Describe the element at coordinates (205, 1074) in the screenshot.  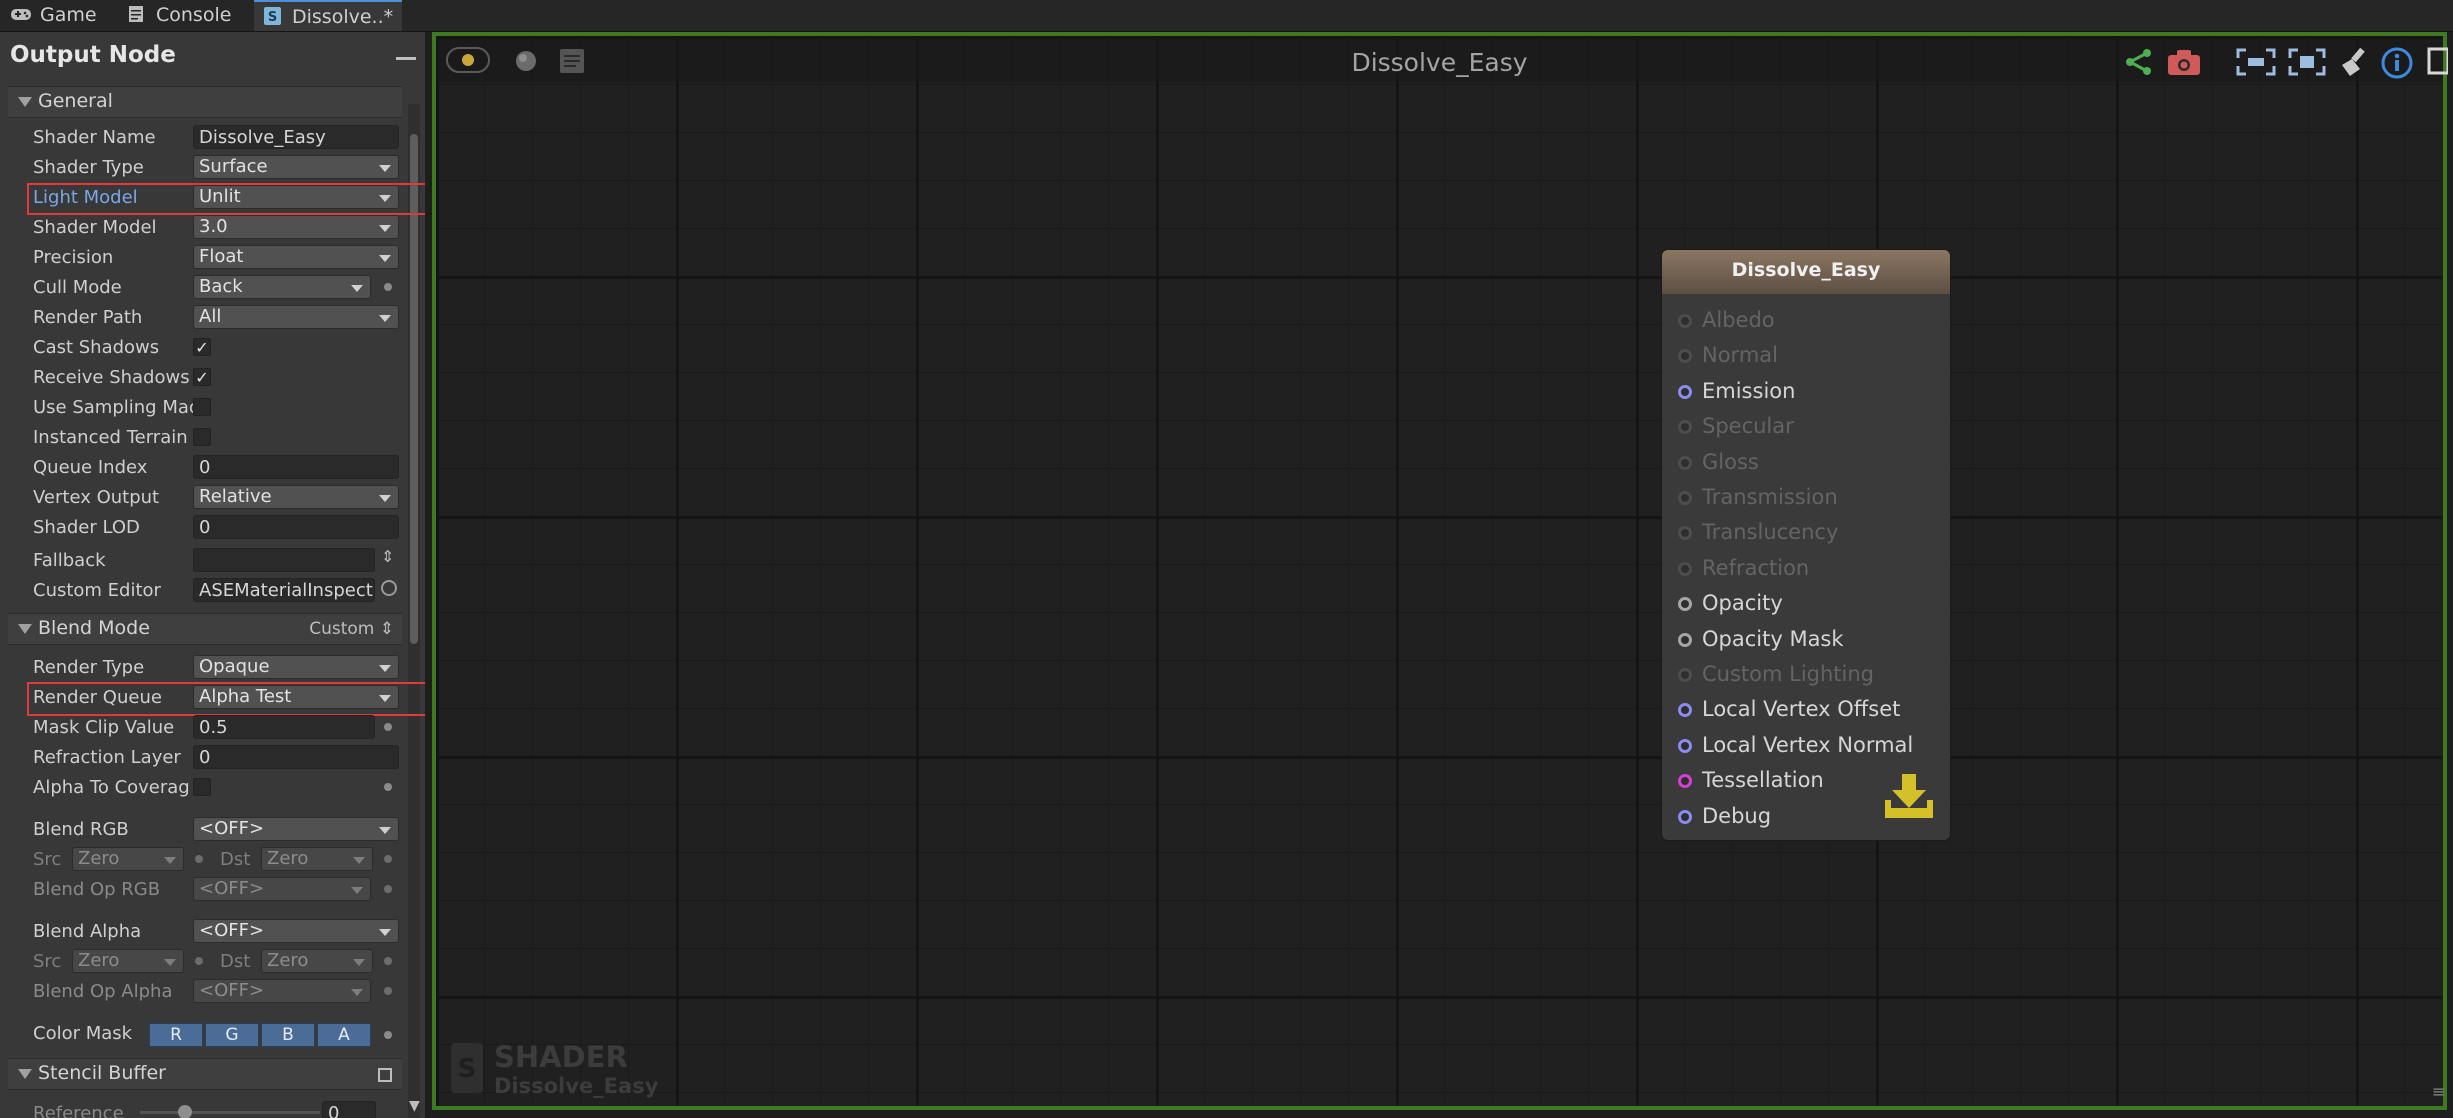
I see `section-stencil-buffer: Stencil Buffer` at that location.